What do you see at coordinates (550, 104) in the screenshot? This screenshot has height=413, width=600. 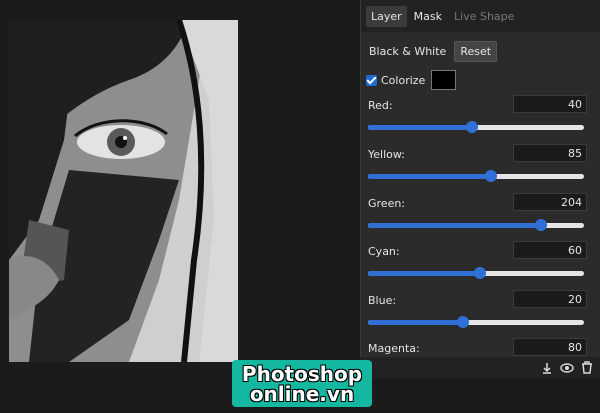 I see `red-value-input` at bounding box center [550, 104].